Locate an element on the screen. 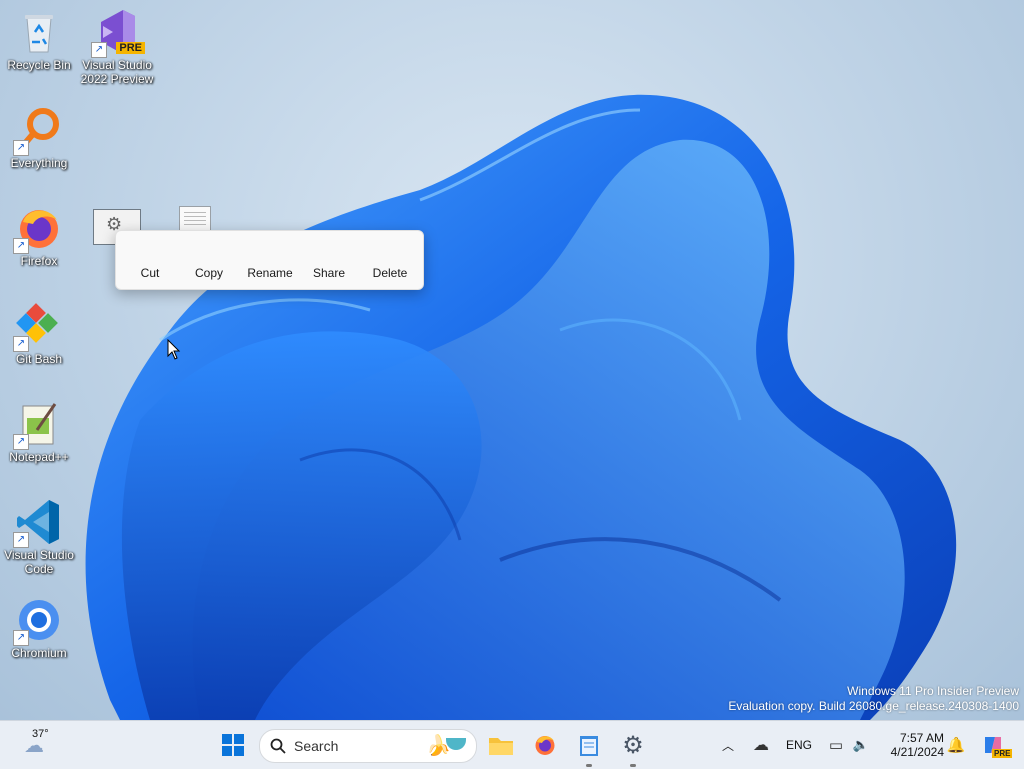 The width and height of the screenshot is (1024, 769). gear-icon: ⚙ is located at coordinates (633, 745).